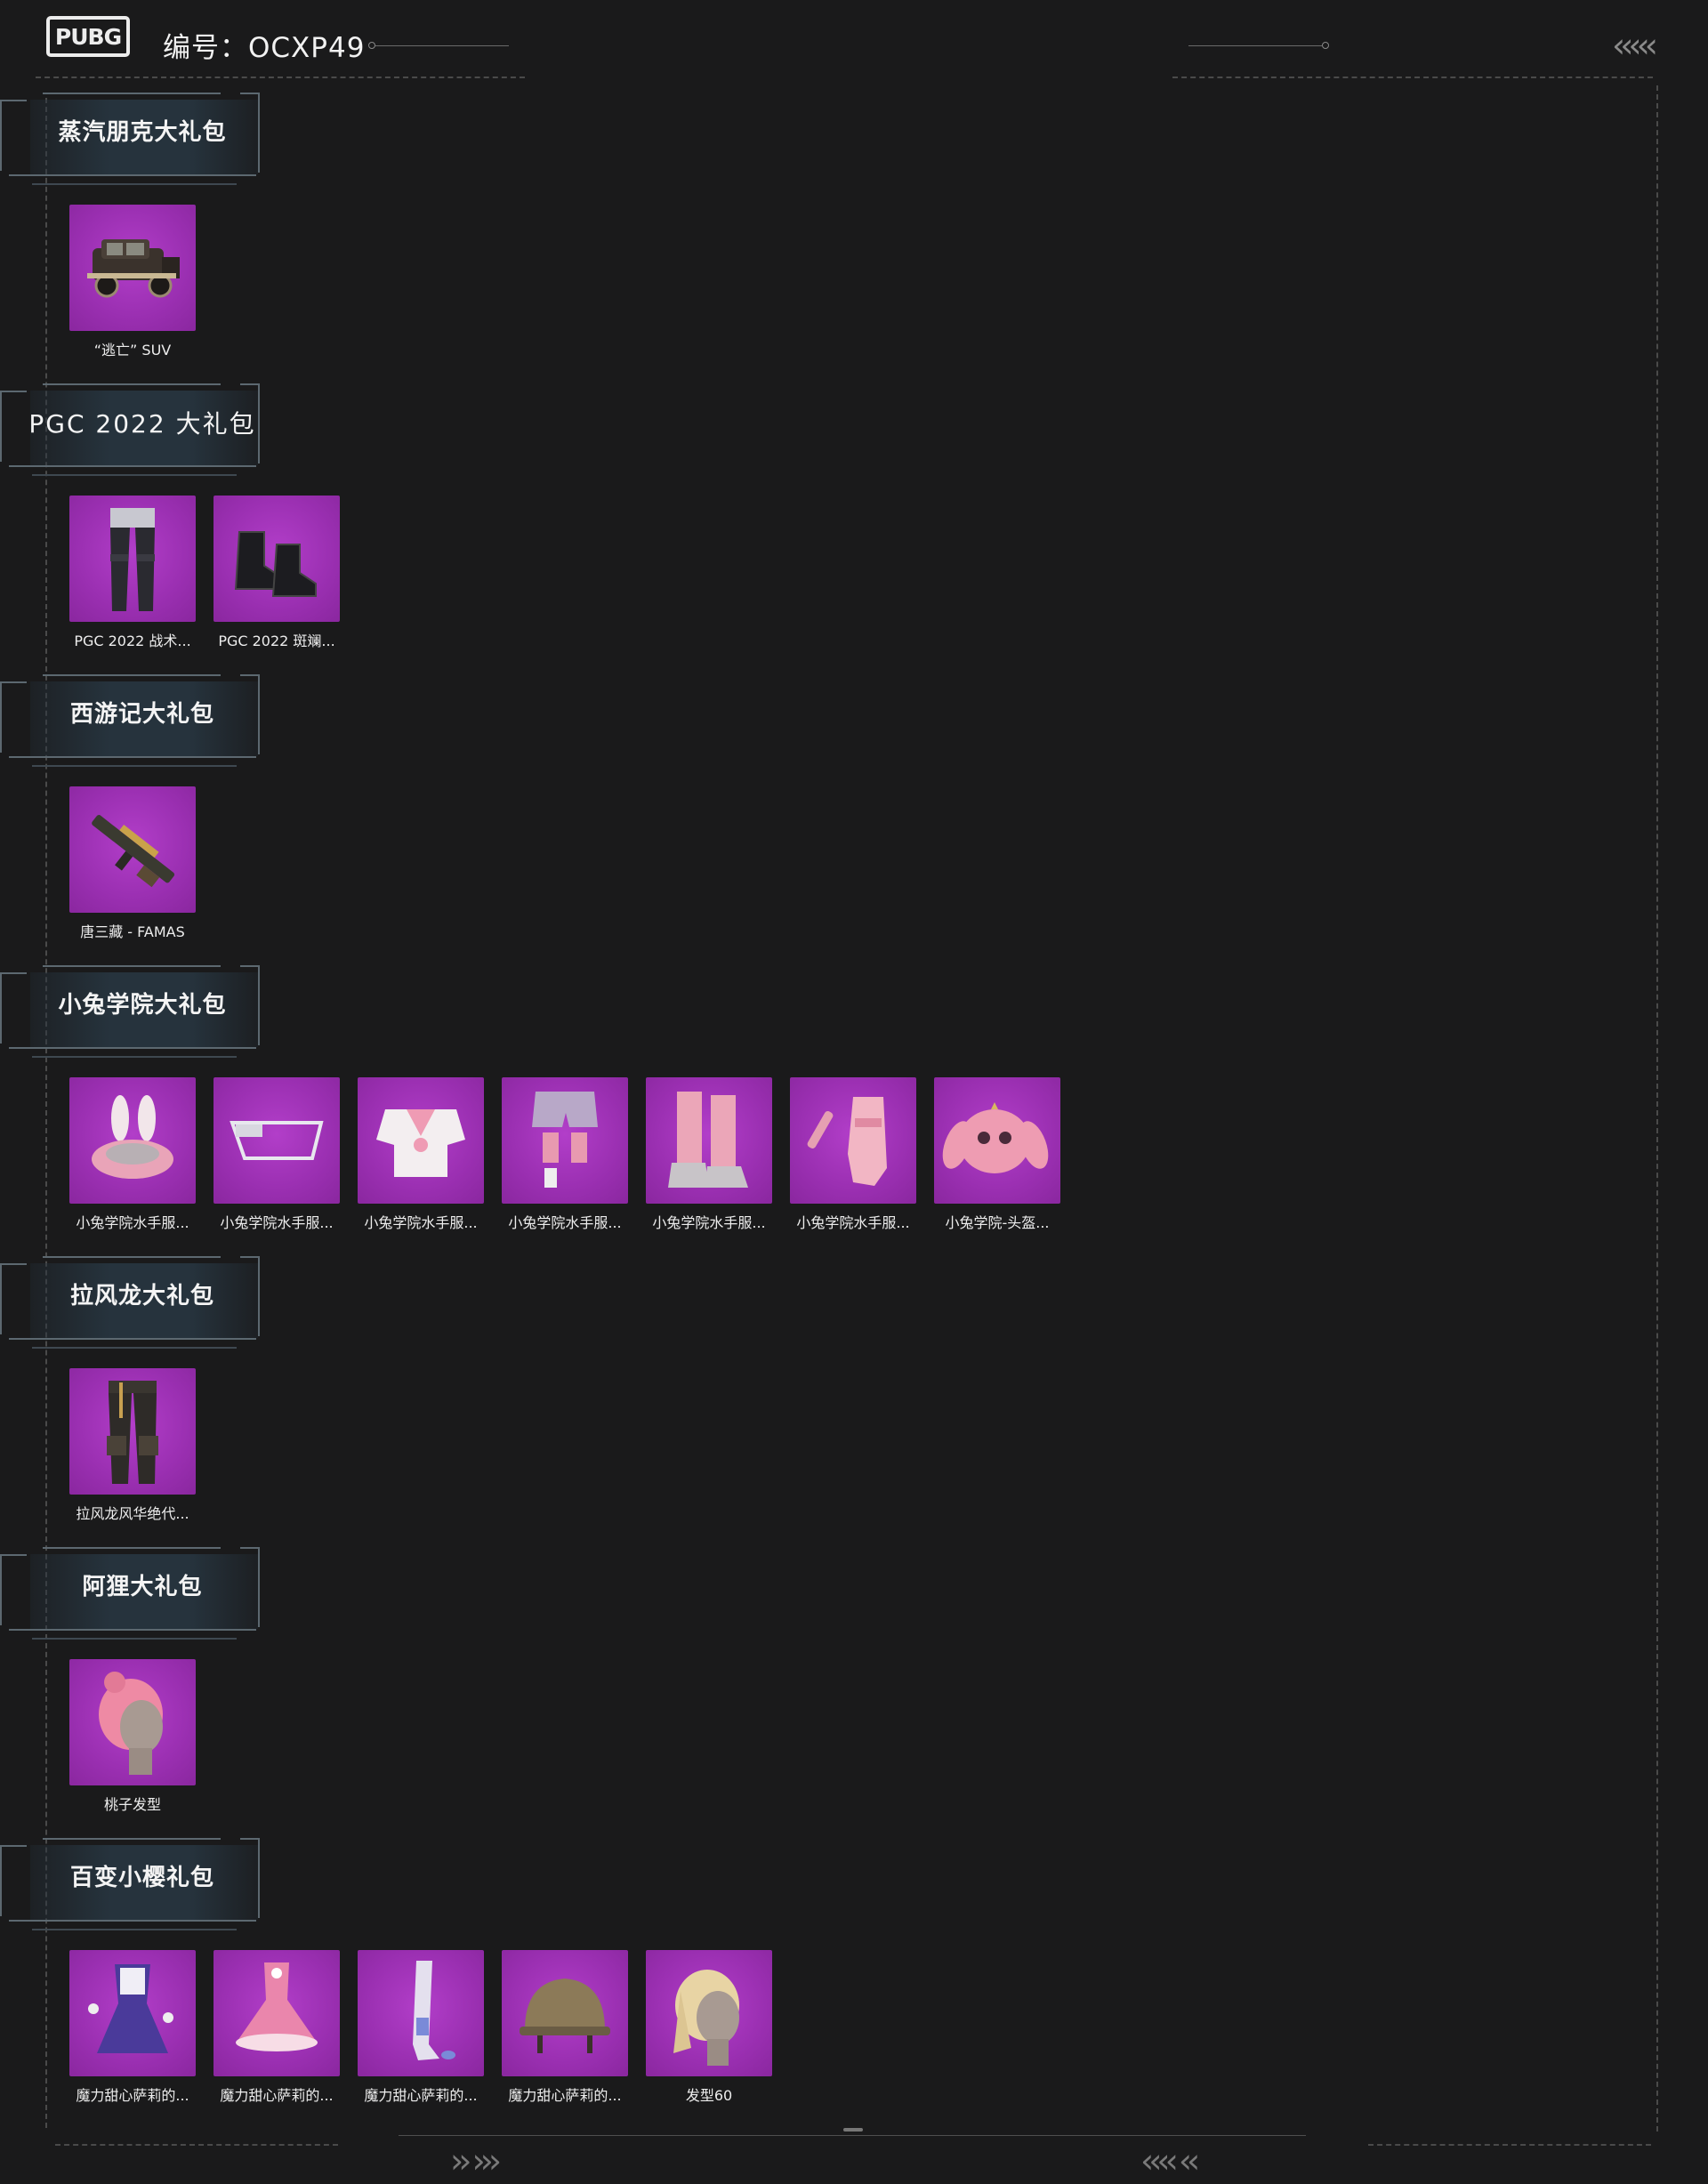 The image size is (1708, 2184). I want to click on item-card: “逃亡” SUV, so click(132, 282).